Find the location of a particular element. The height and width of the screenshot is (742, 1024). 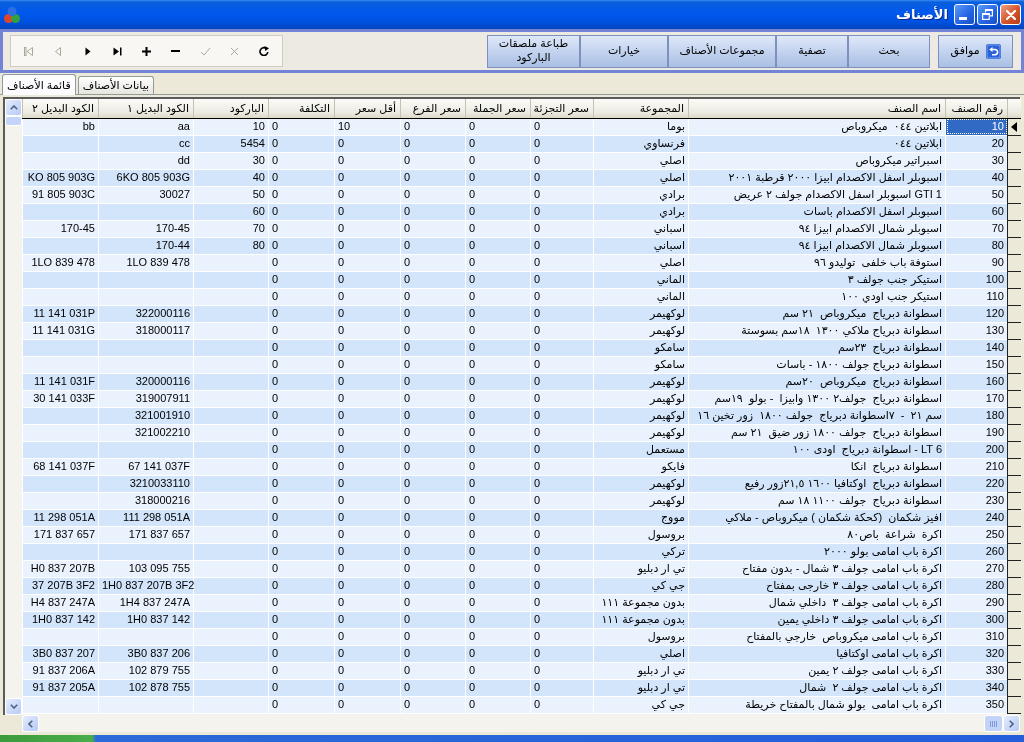

horizontal-scrollbar is located at coordinates (521, 723).